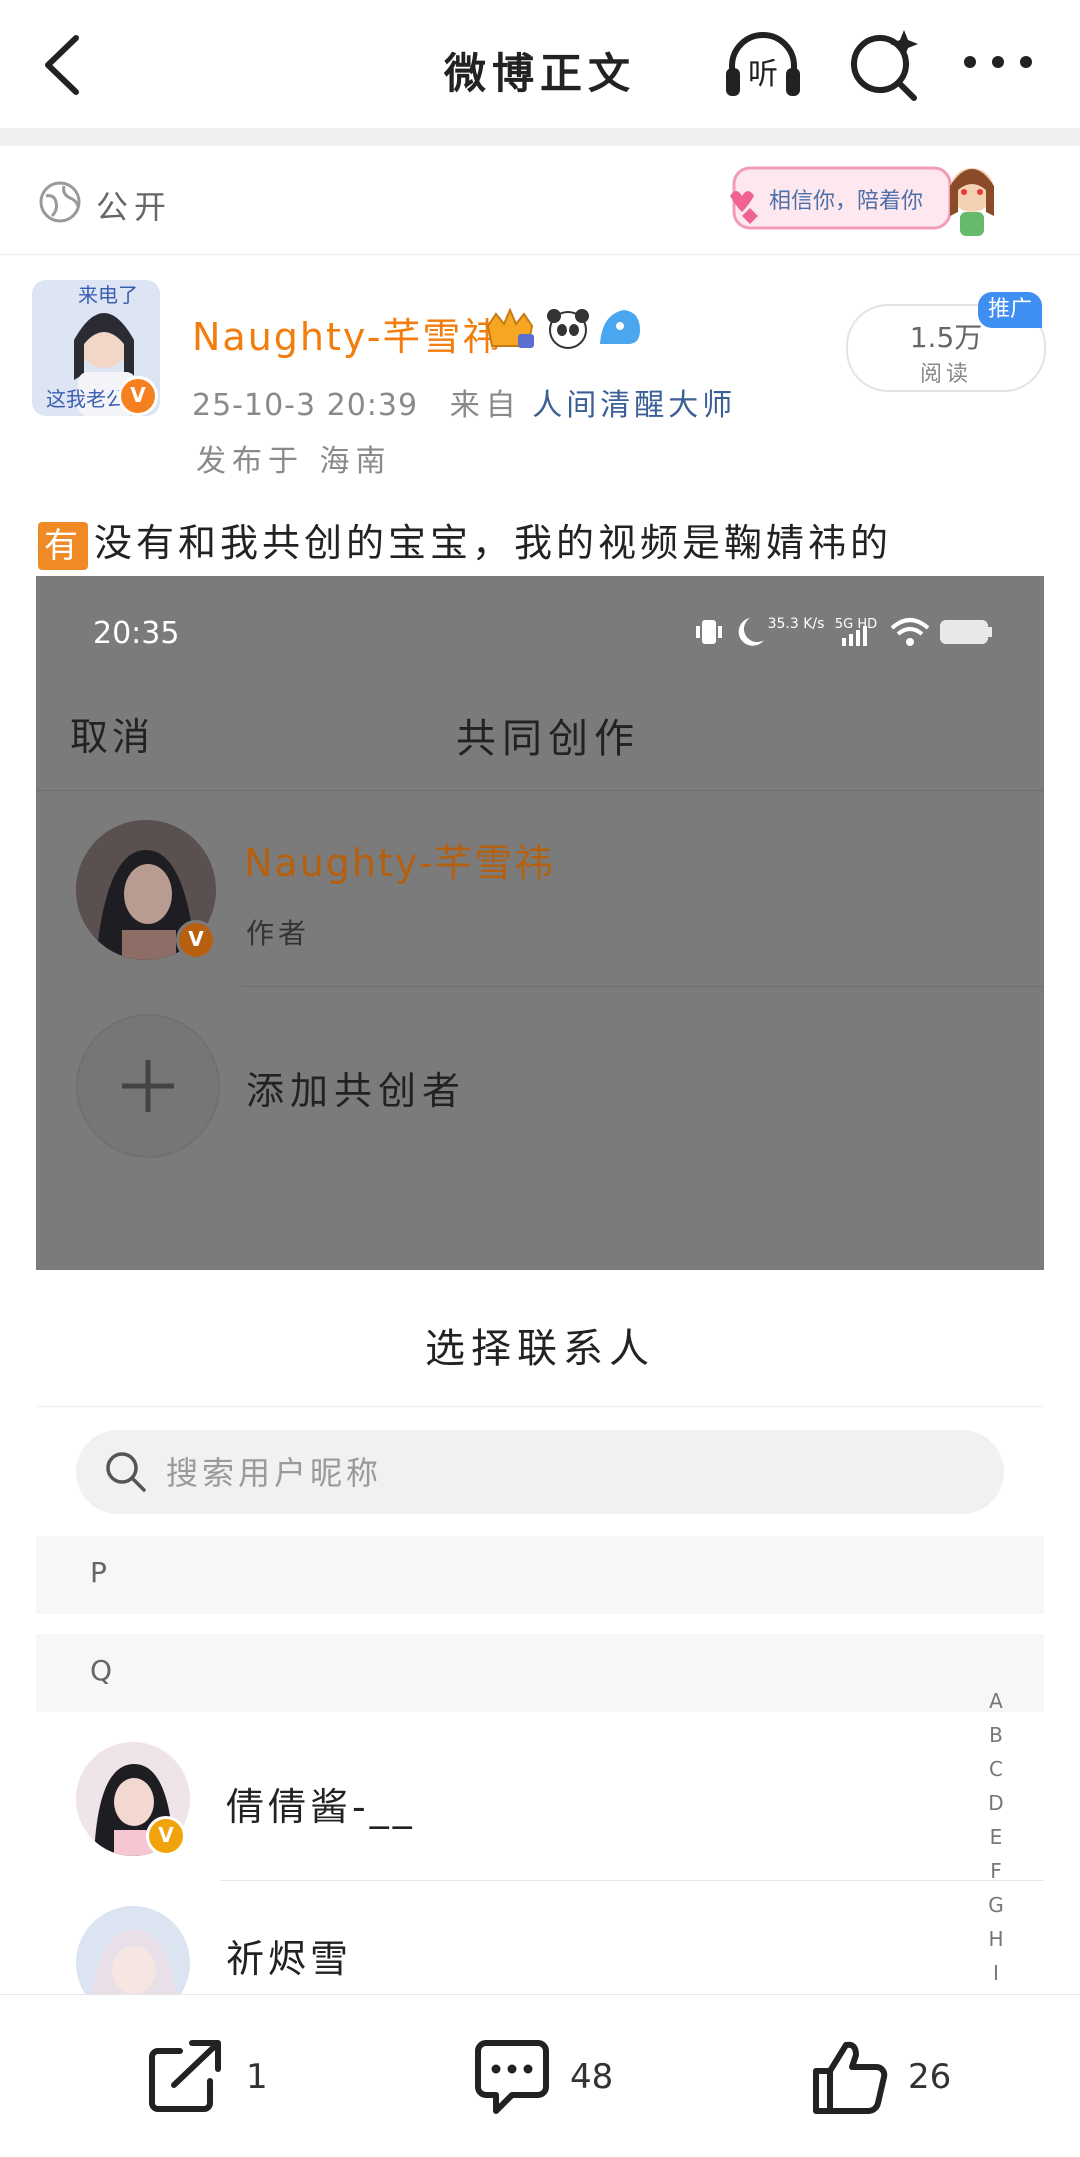 This screenshot has width=1080, height=2157. Describe the element at coordinates (347, 333) in the screenshot. I see `author-name: Naughty-芊雪祎` at that location.